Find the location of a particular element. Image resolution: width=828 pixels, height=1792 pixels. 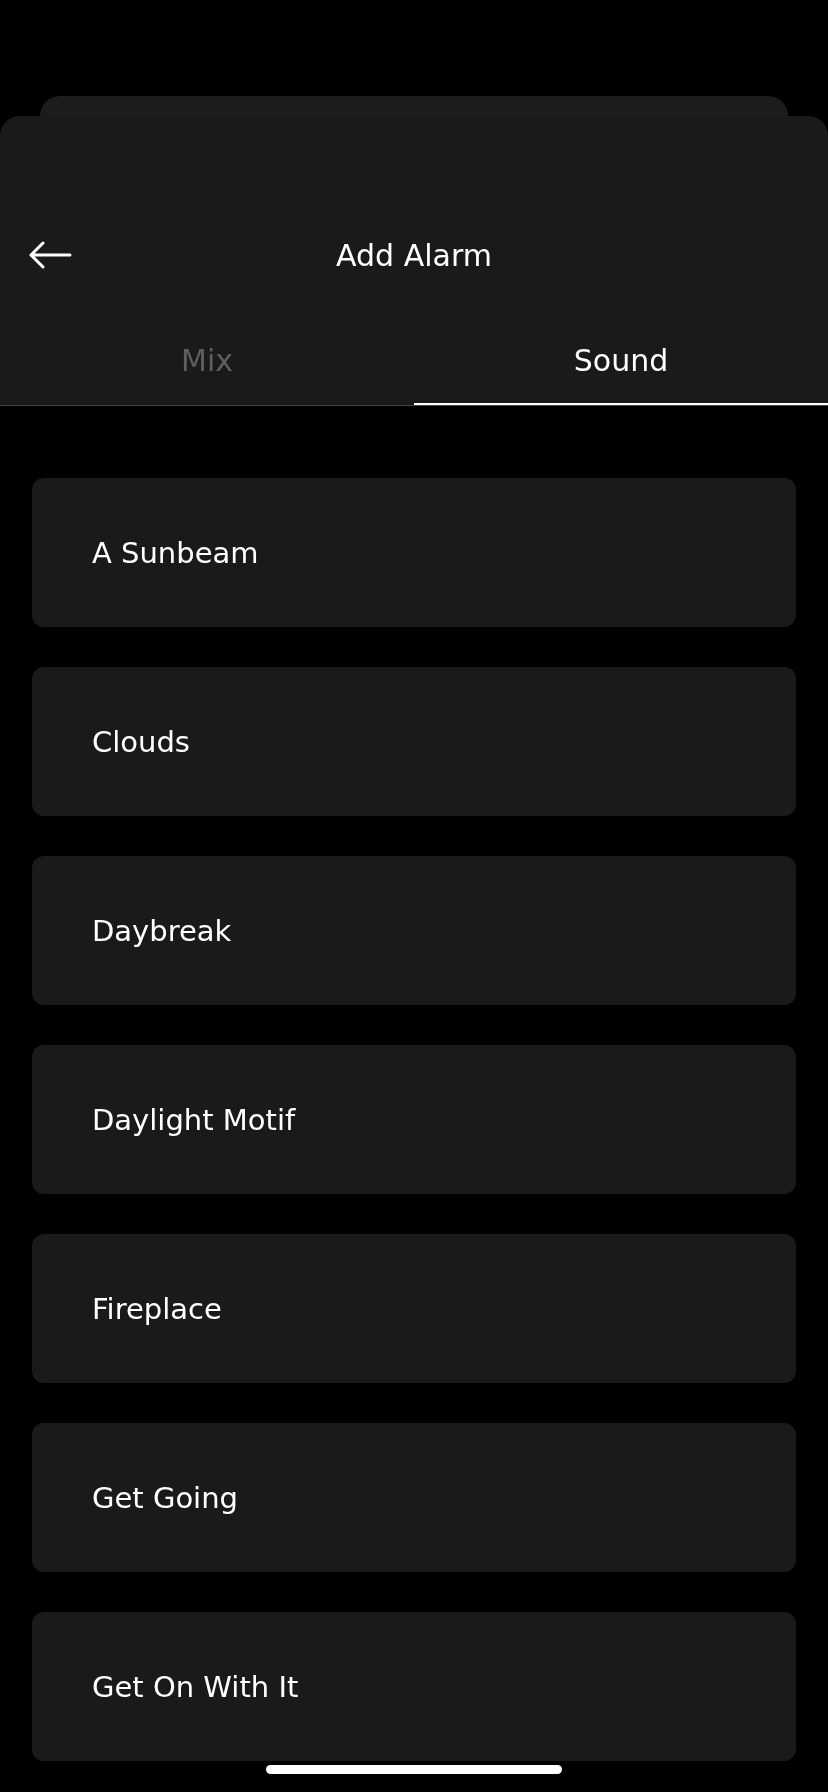

sound-item: Get On With It is located at coordinates (414, 1686).